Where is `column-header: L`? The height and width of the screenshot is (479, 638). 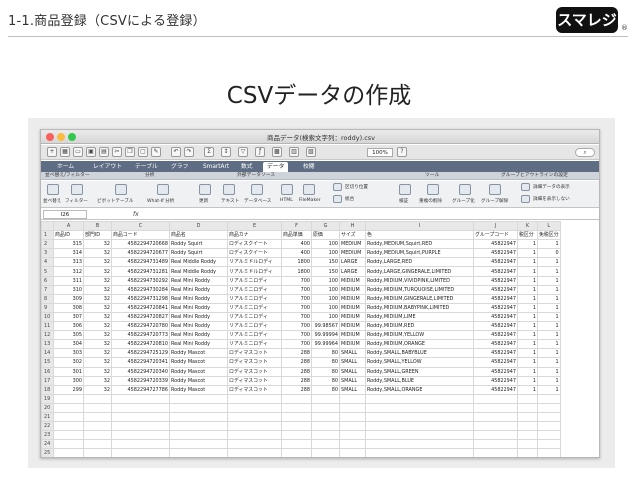 column-header: L is located at coordinates (549, 226).